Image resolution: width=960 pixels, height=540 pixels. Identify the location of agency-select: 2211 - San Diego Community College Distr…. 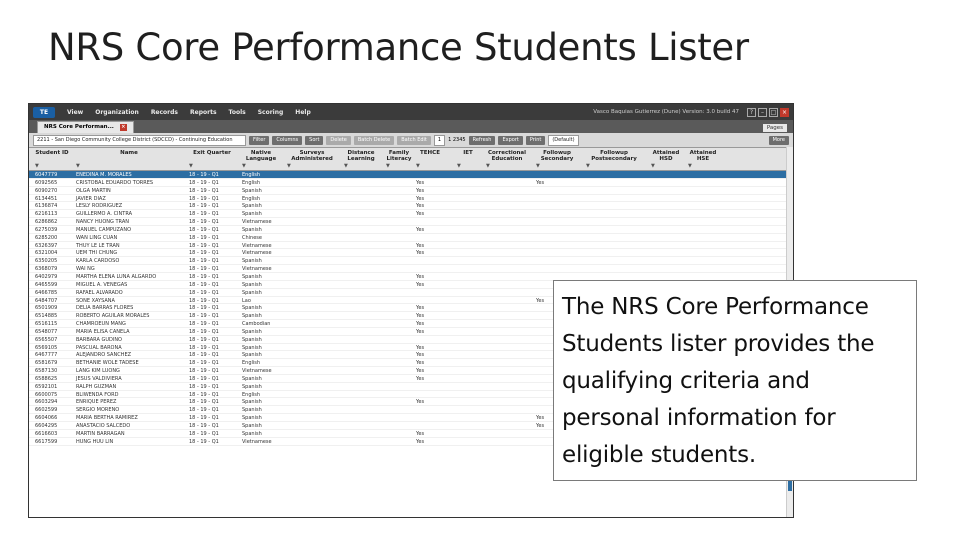
(139, 140).